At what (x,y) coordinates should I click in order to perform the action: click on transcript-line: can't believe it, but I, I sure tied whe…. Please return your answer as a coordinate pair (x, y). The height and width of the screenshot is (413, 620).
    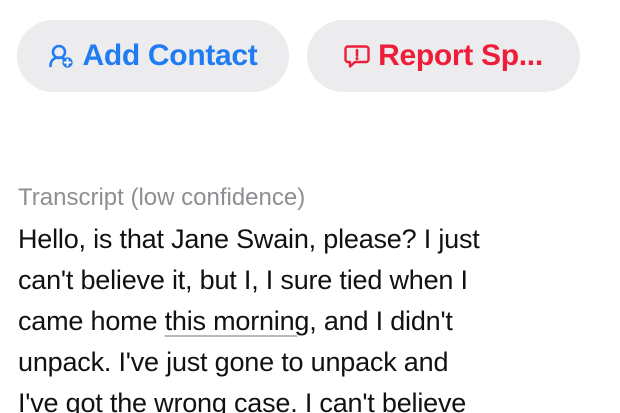
    Looking at the image, I should click on (243, 280).